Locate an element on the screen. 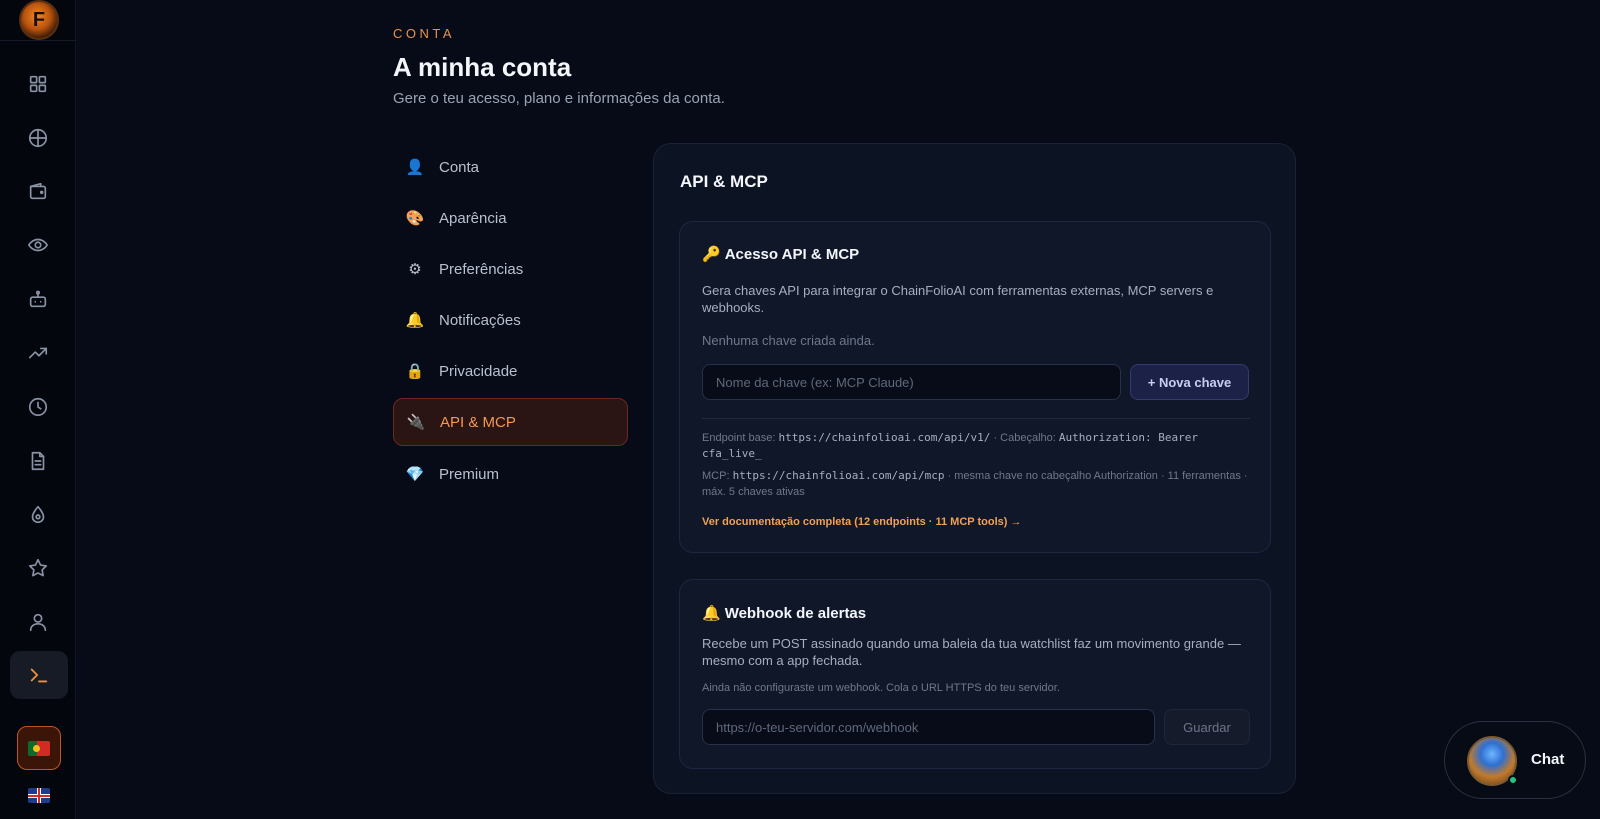 This screenshot has width=1600, height=819. online-status-indicator is located at coordinates (1513, 780).